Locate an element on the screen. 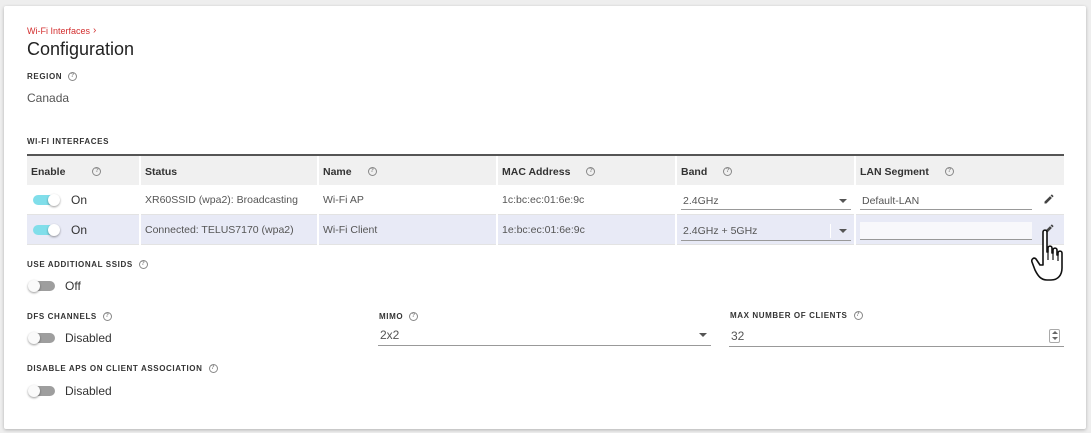 This screenshot has width=1091, height=433. region-label-row: REGION ? is located at coordinates (52, 76).